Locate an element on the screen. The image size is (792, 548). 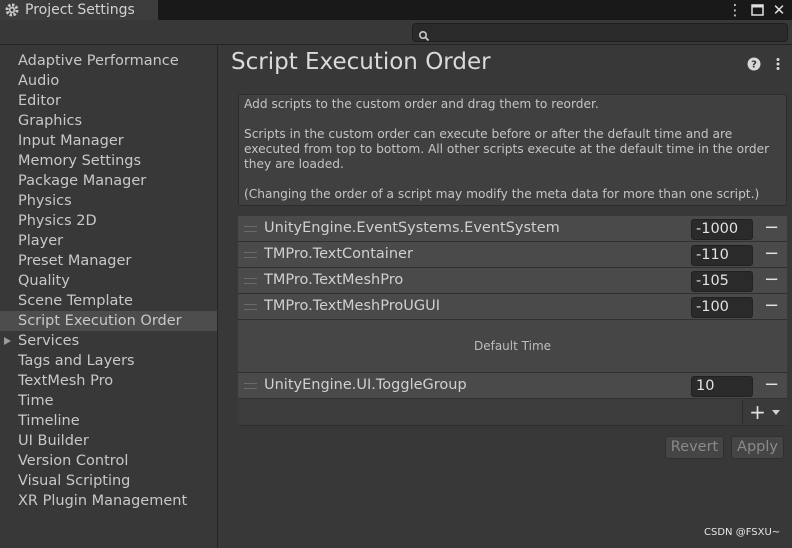
sidebar-item-package-manager: Package Manager is located at coordinates (108, 181).